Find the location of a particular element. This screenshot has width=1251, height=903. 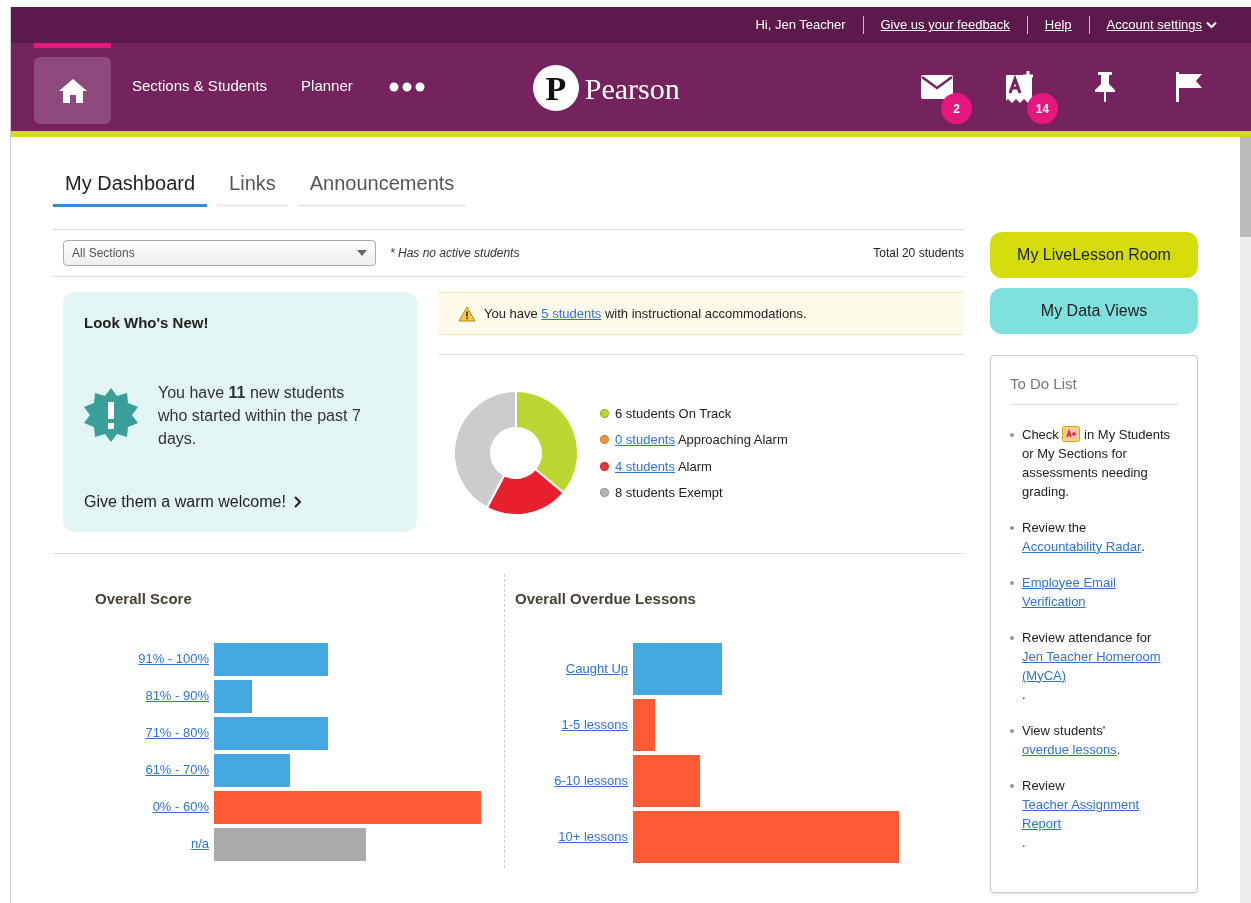

flag-button is located at coordinates (1189, 87).